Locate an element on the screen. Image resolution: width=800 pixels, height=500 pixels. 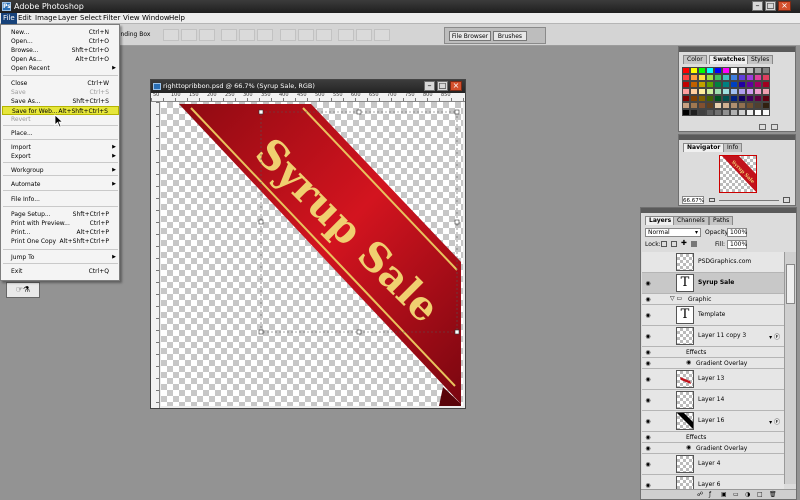
file-menu-item-open: Open... Ctrl+O is located at coordinates (60, 41).